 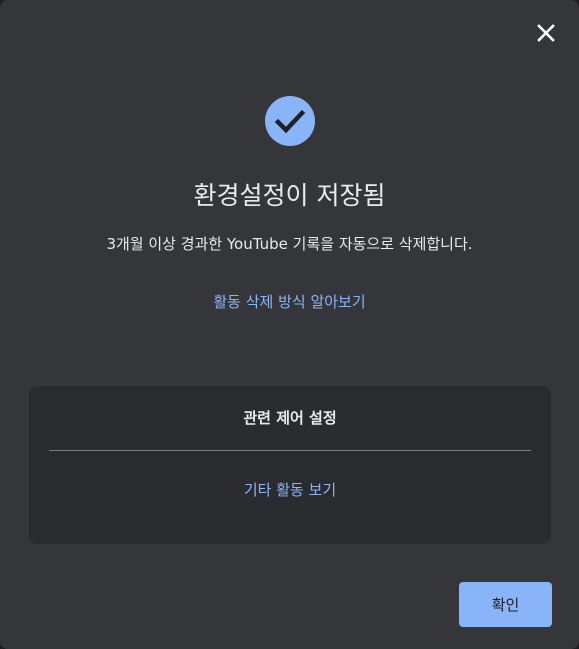 What do you see at coordinates (289, 195) in the screenshot?
I see `dialog-title: 환경설정이 저장됨` at bounding box center [289, 195].